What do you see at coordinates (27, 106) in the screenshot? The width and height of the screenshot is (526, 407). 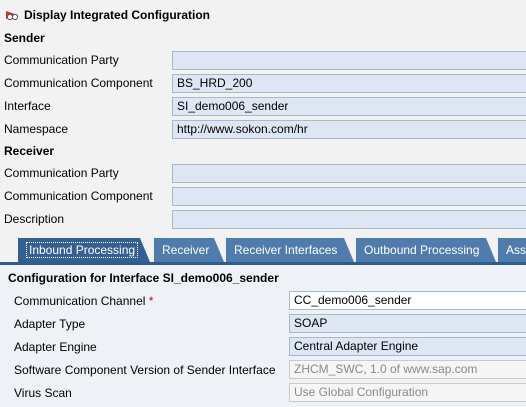 I see `sender-interface-label: Interface` at bounding box center [27, 106].